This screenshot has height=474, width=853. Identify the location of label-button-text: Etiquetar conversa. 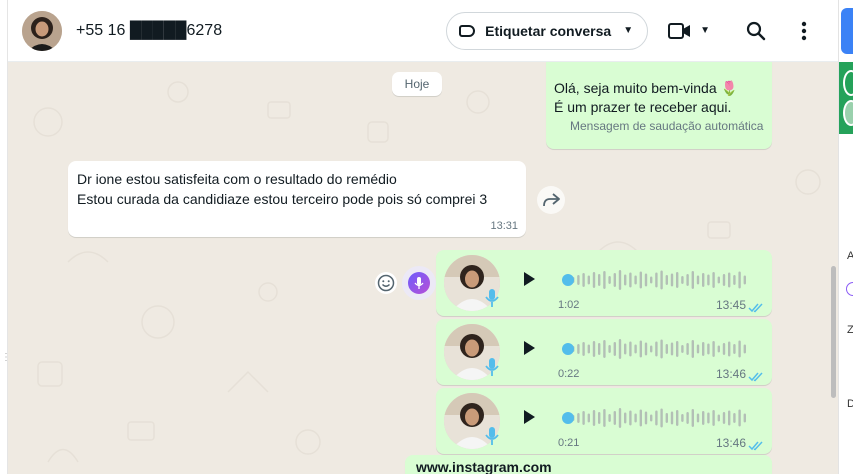
(548, 30).